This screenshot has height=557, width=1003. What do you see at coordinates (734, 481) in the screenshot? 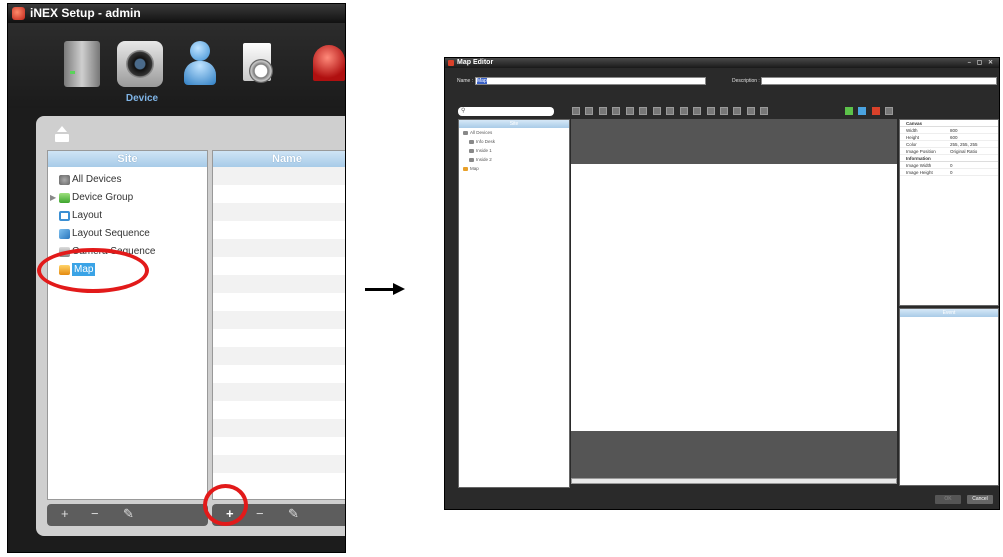
I see `horizontal-scrollbar` at bounding box center [734, 481].